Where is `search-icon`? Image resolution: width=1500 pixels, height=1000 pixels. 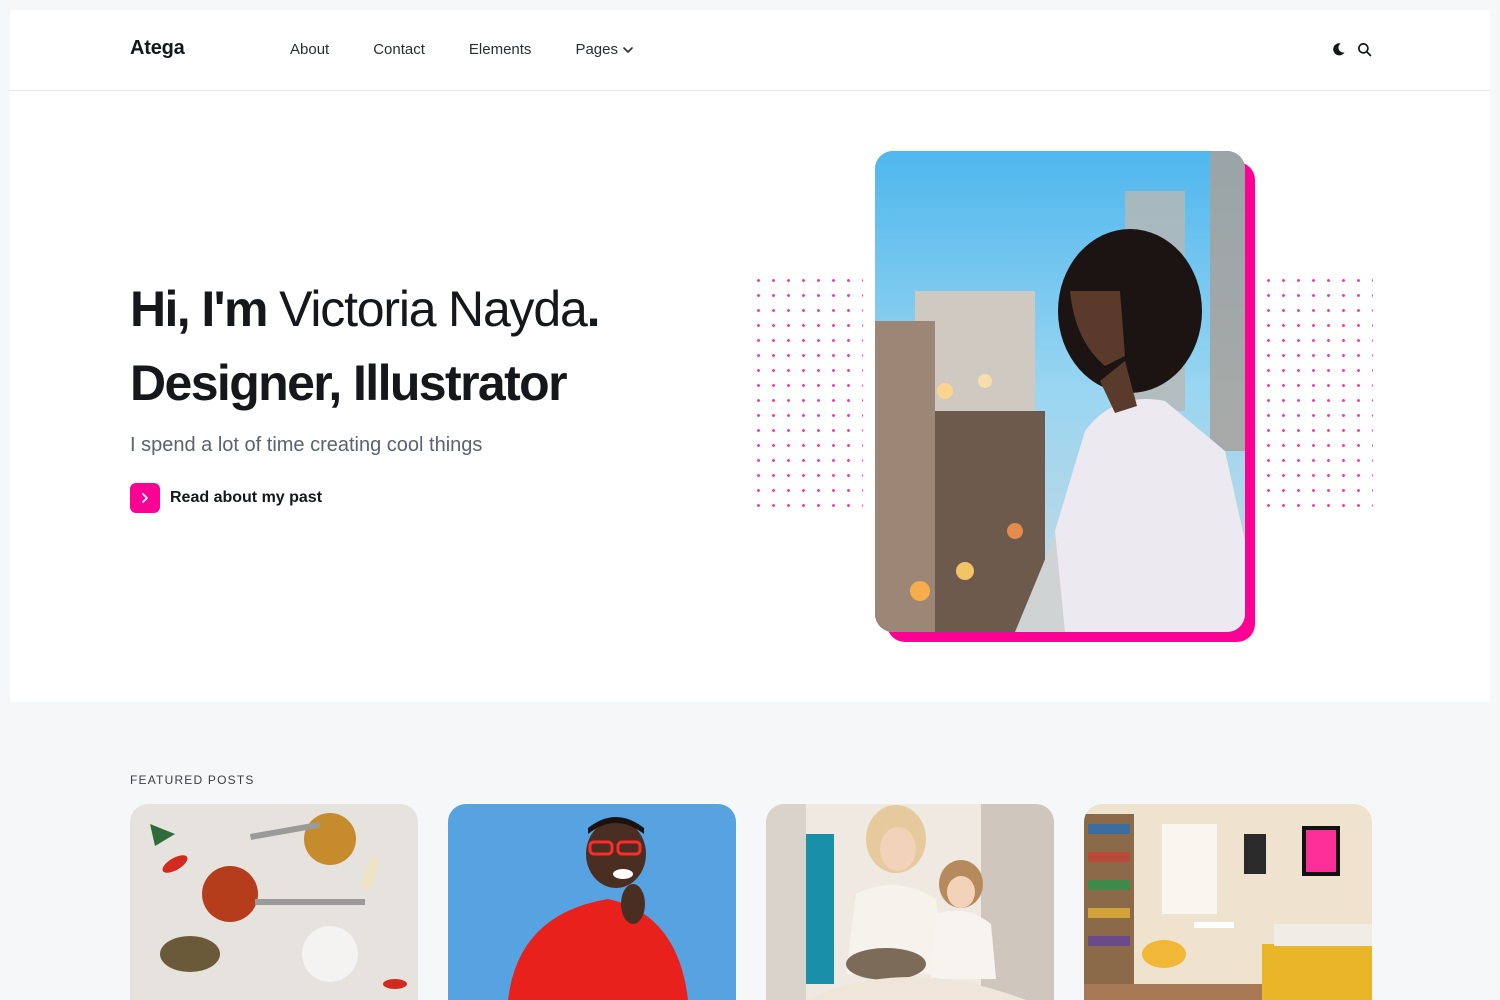
search-icon is located at coordinates (1364, 49).